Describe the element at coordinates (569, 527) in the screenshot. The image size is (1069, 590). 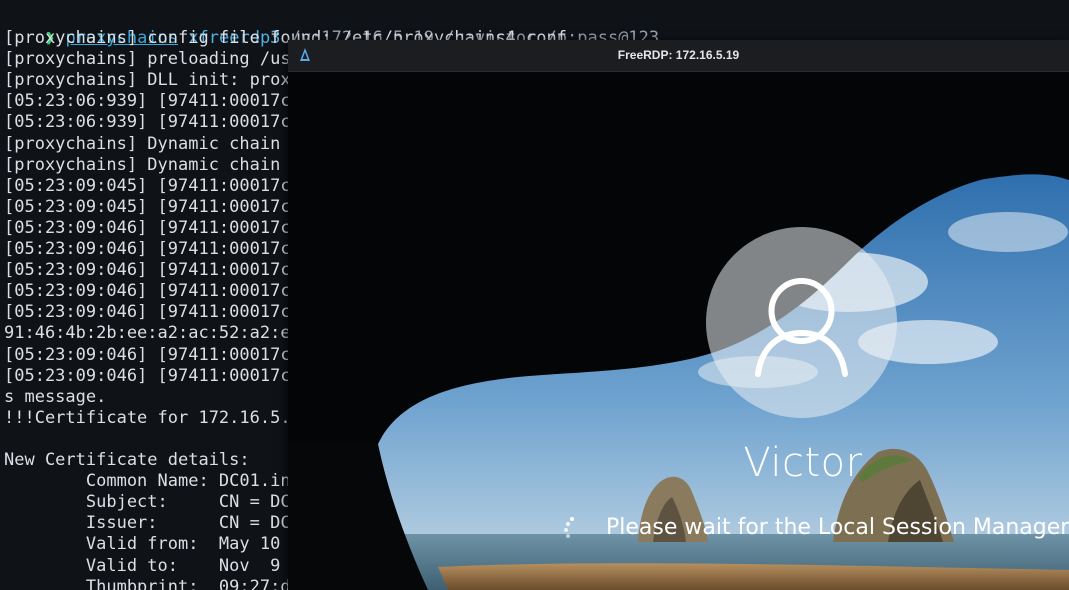
I see `loading-spinner-icon` at that location.